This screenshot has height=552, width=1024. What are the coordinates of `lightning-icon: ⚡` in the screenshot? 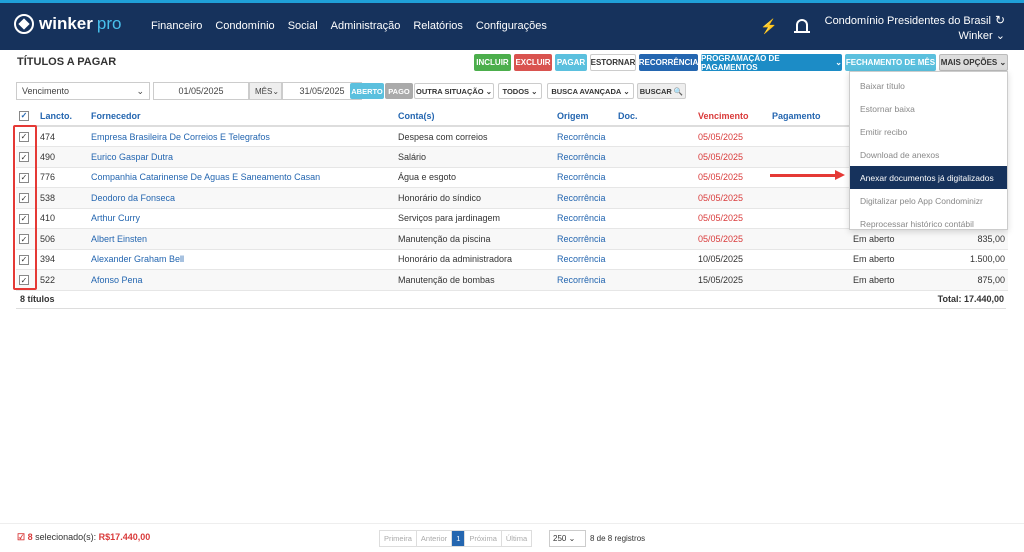 It's located at (768, 26).